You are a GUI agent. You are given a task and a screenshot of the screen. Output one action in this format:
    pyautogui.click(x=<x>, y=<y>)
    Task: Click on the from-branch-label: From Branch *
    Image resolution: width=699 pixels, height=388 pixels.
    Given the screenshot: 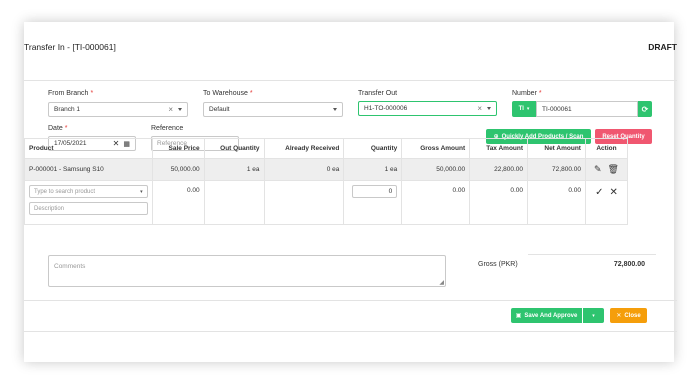 What is the action you would take?
    pyautogui.click(x=71, y=93)
    